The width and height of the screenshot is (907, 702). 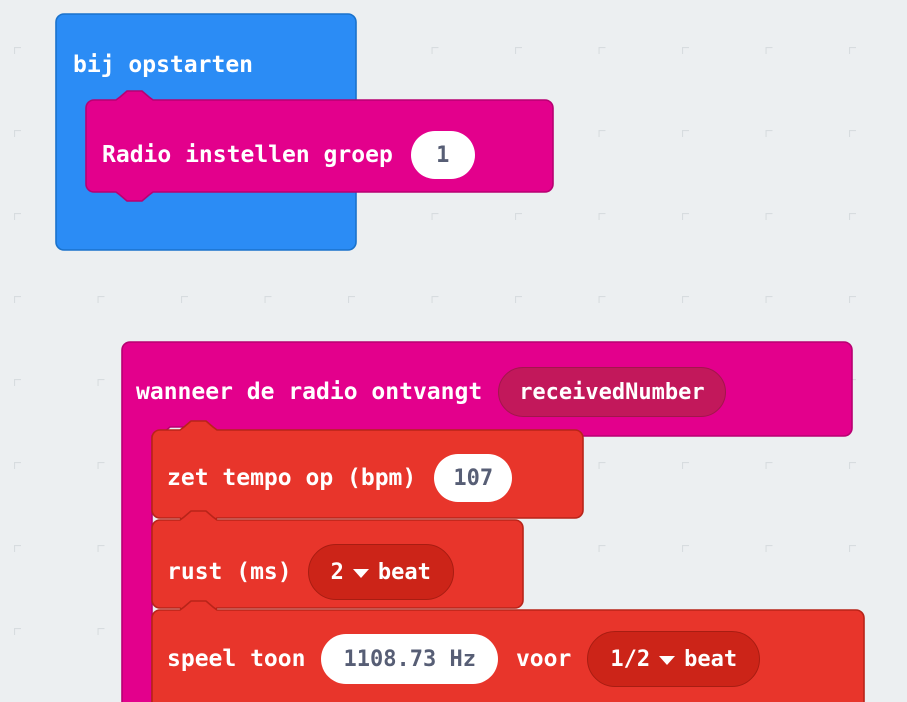 I want to click on music-play-tone-label-2: voor, so click(x=543, y=658).